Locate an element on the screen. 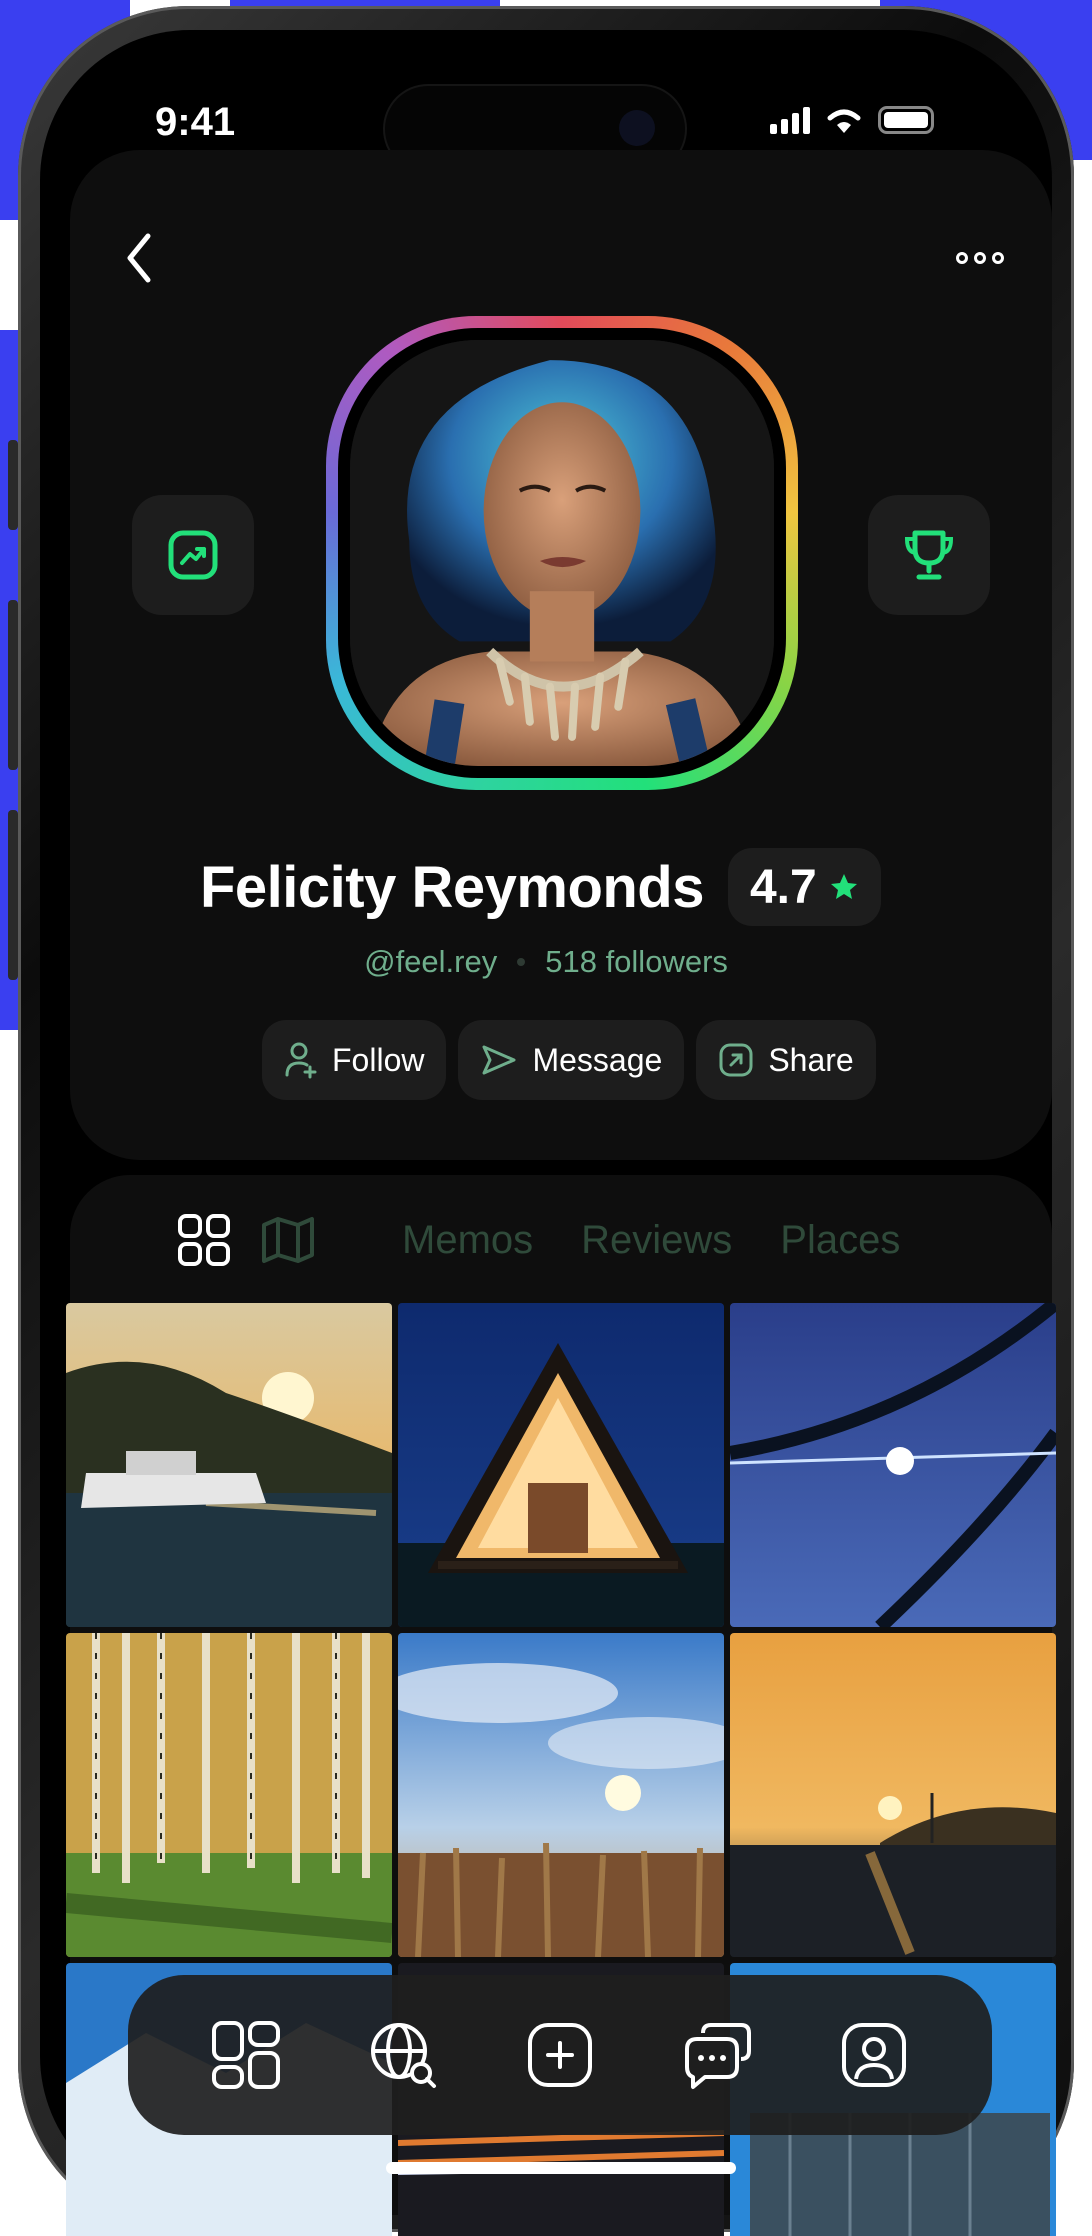  tab-map is located at coordinates (288, 1240).